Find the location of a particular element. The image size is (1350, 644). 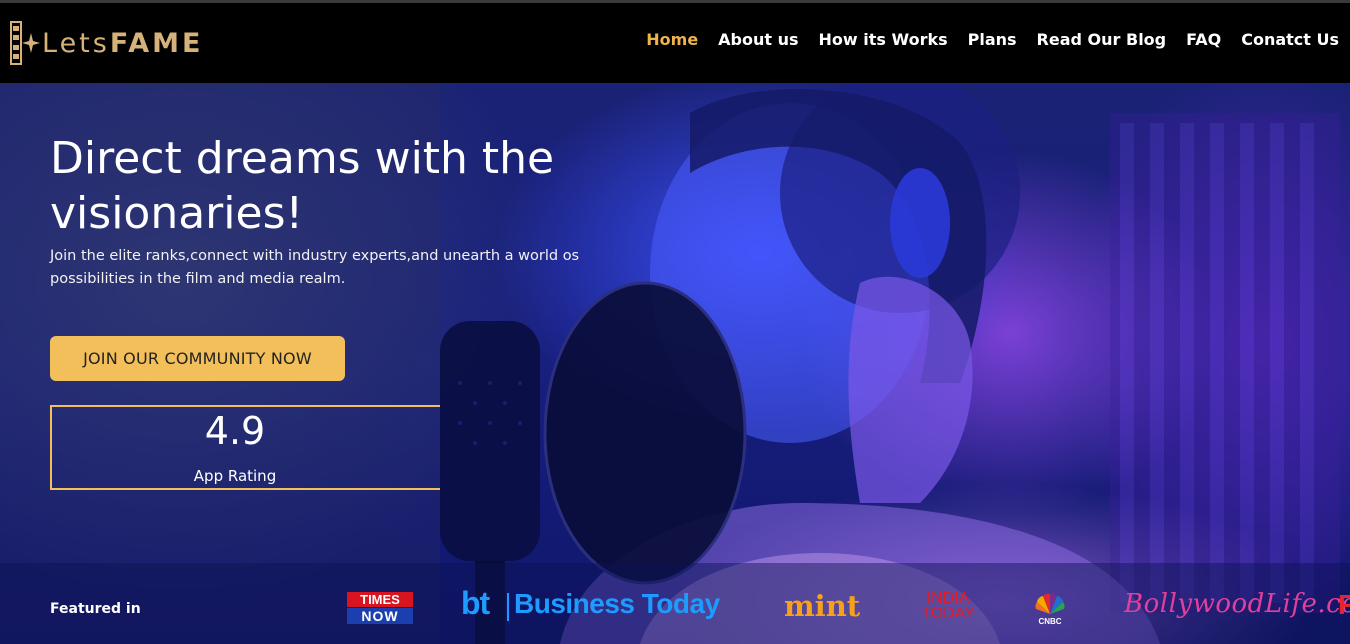

nav-faq: FAQ is located at coordinates (1203, 39).